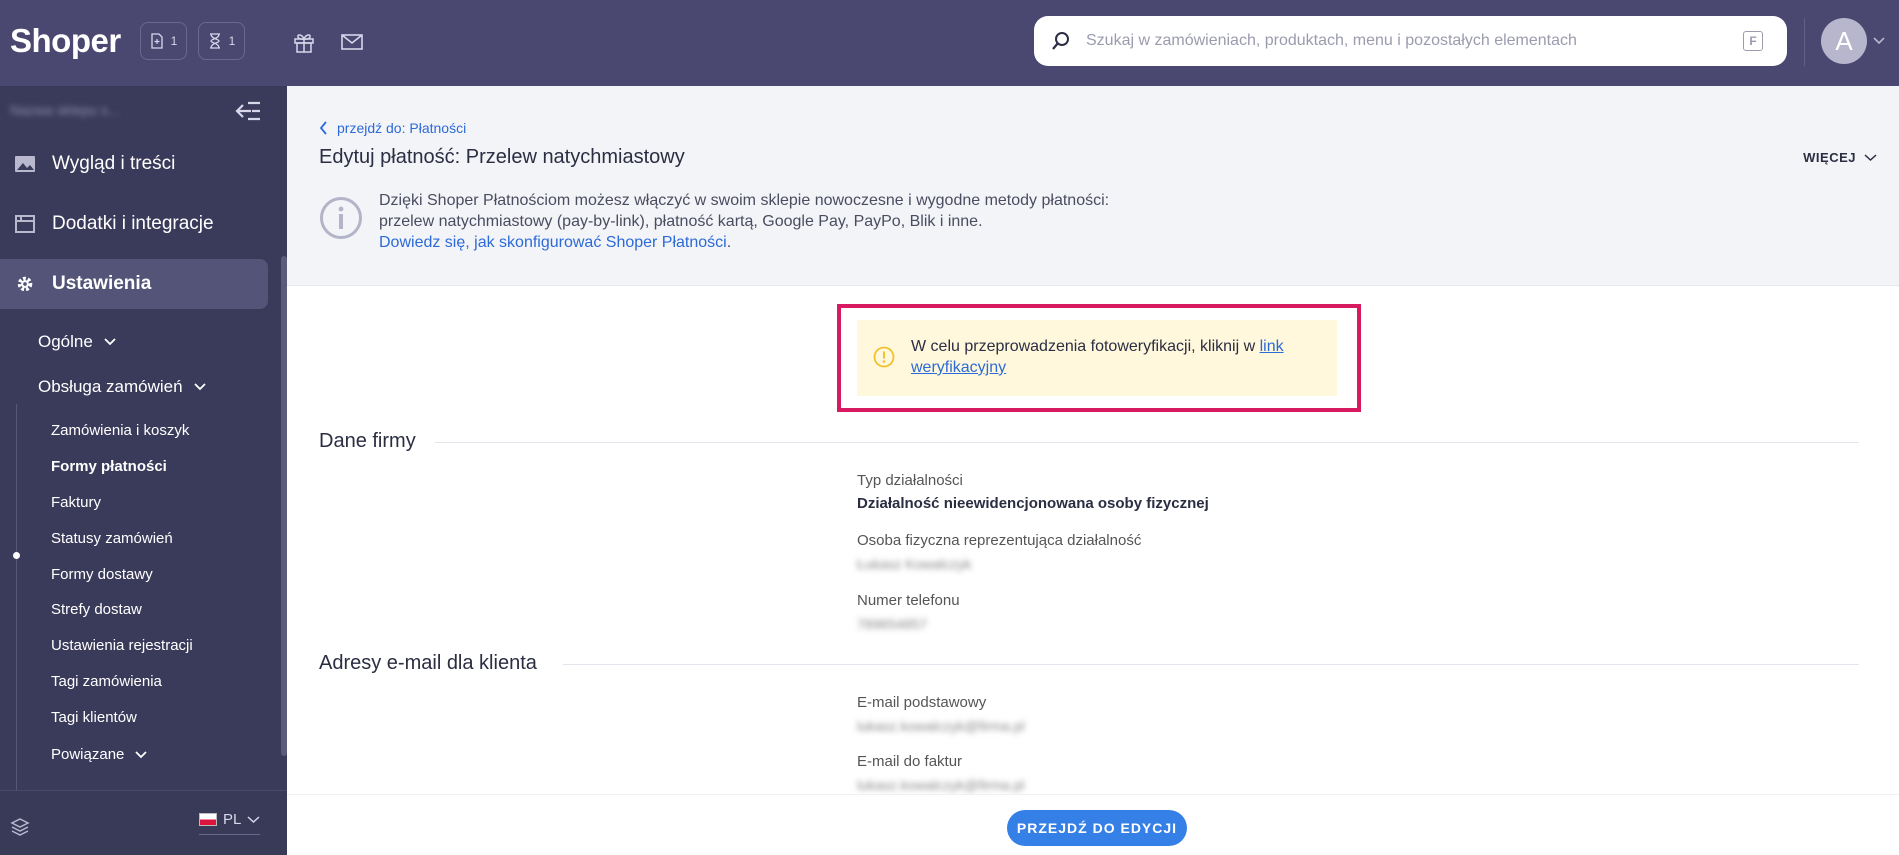 The image size is (1899, 855). I want to click on sidebar-subitem-order-statuses: Statusy zamówień, so click(112, 538).